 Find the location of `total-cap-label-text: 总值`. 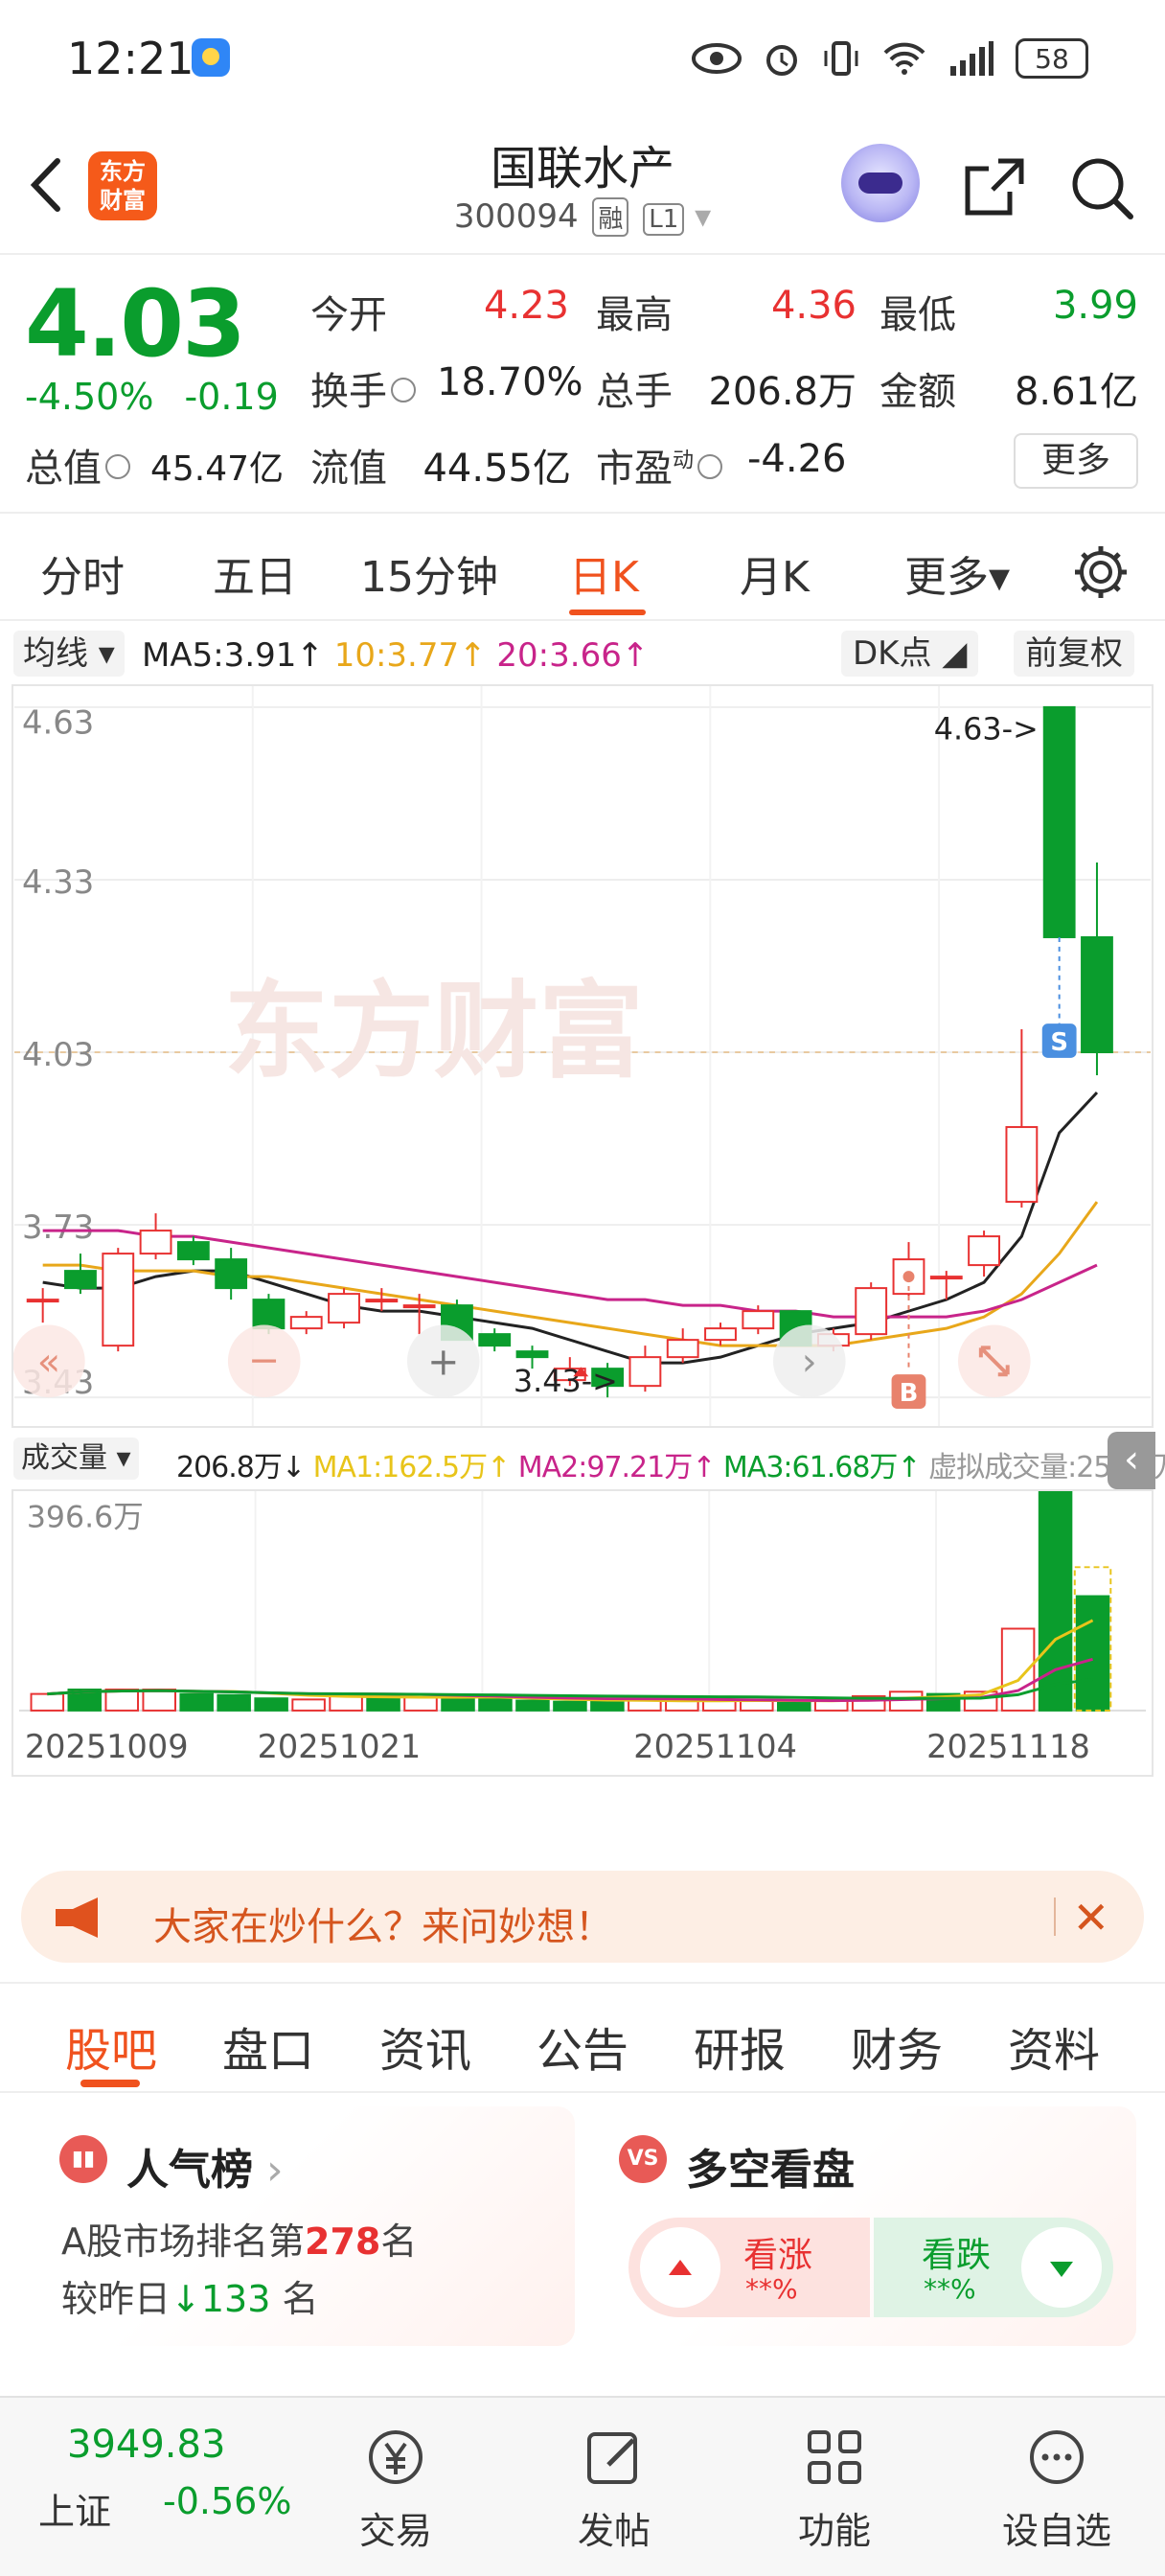

total-cap-label-text: 总值 is located at coordinates (64, 469).